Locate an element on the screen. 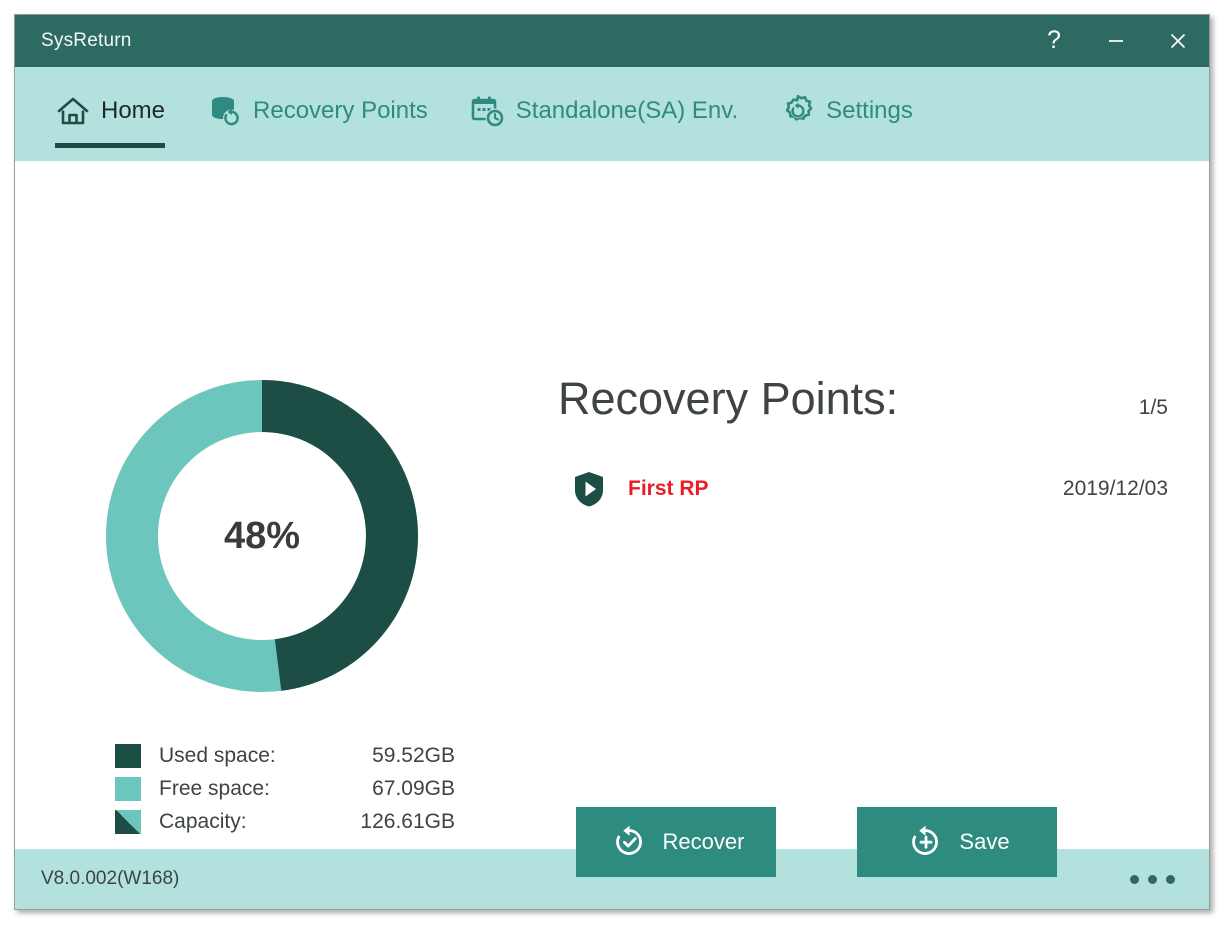  nav-item-settings: Settings is located at coordinates (863, 111).